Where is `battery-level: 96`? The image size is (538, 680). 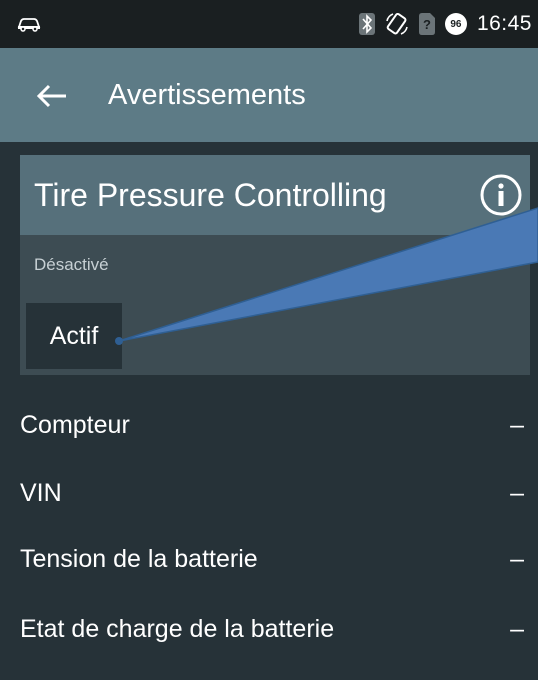
battery-level: 96 is located at coordinates (456, 24).